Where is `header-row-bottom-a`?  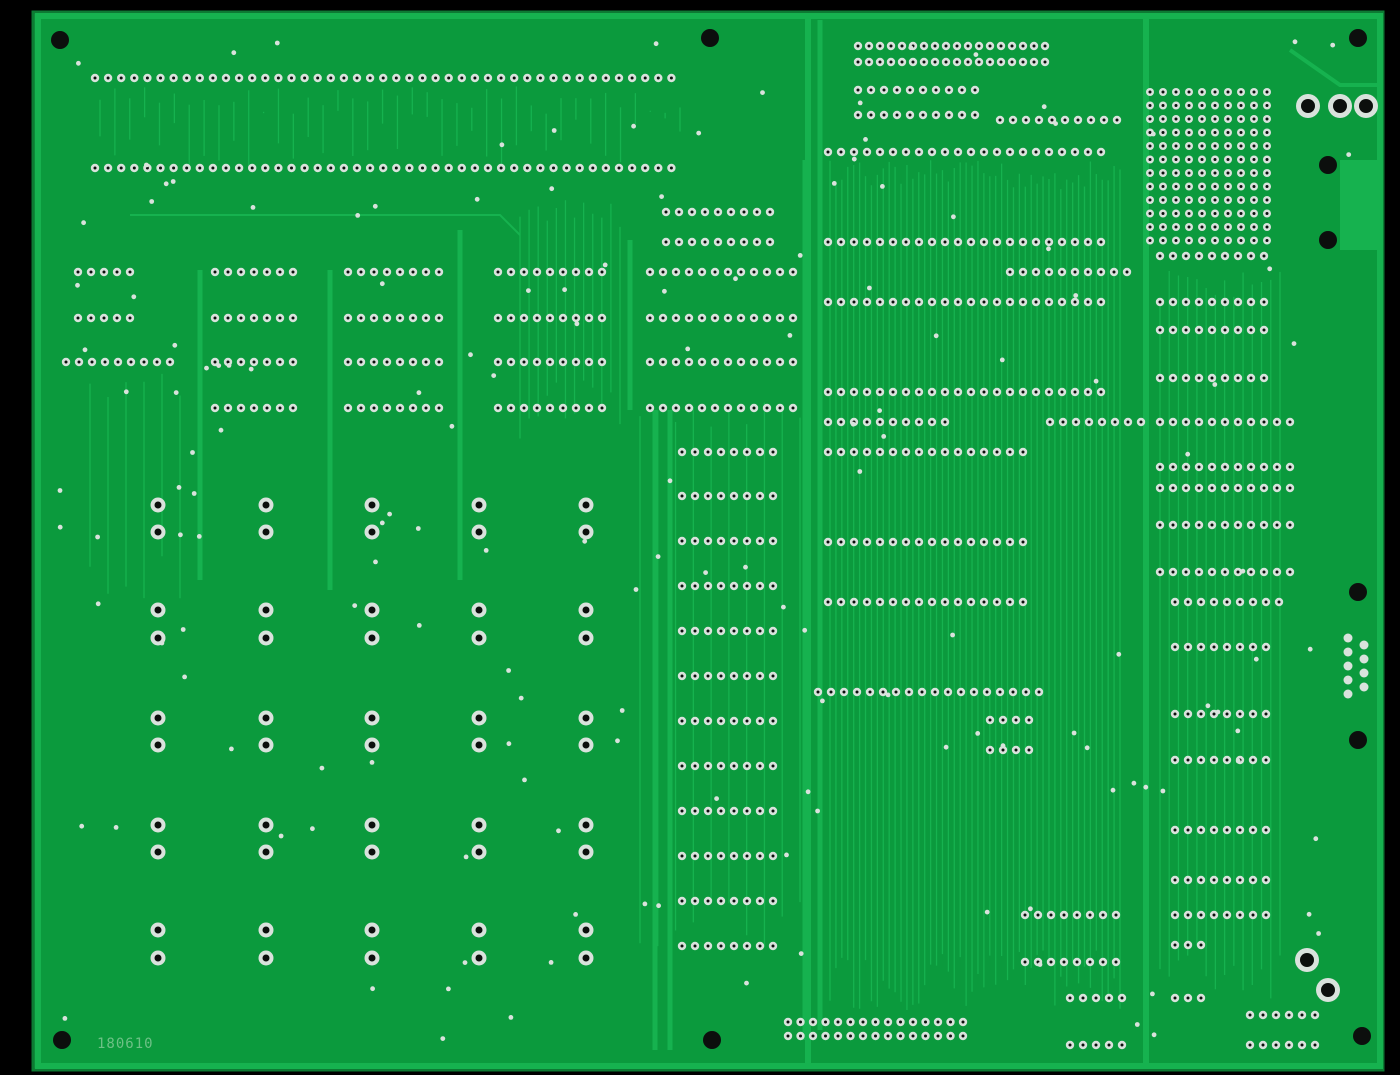
header-row-bottom-a is located at coordinates (875, 1022).